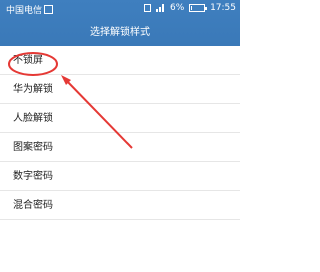 The width and height of the screenshot is (320, 272). I want to click on notification-icon, so click(148, 8).